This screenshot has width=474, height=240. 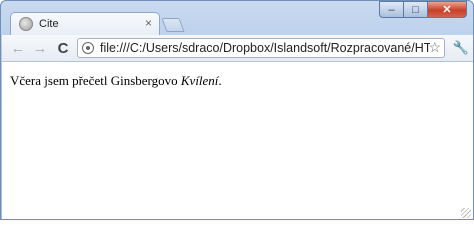 What do you see at coordinates (63, 48) in the screenshot?
I see `reload-button: C` at bounding box center [63, 48].